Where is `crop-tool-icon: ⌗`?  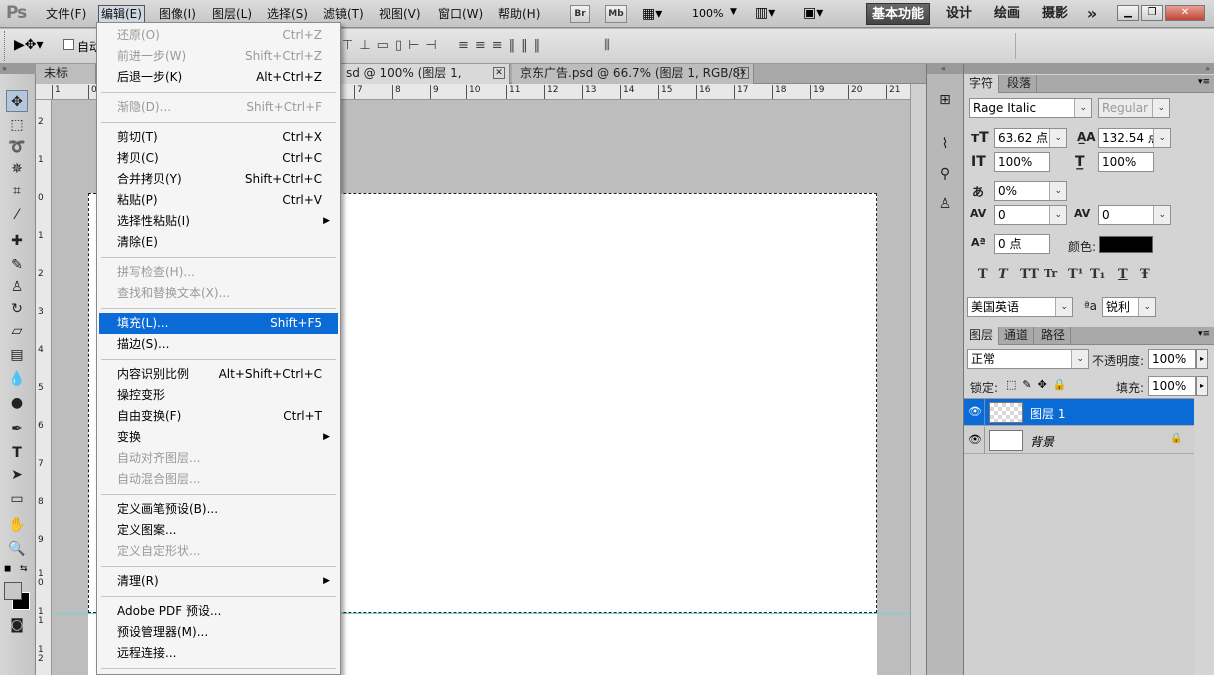
crop-tool-icon: ⌗ is located at coordinates (17, 191).